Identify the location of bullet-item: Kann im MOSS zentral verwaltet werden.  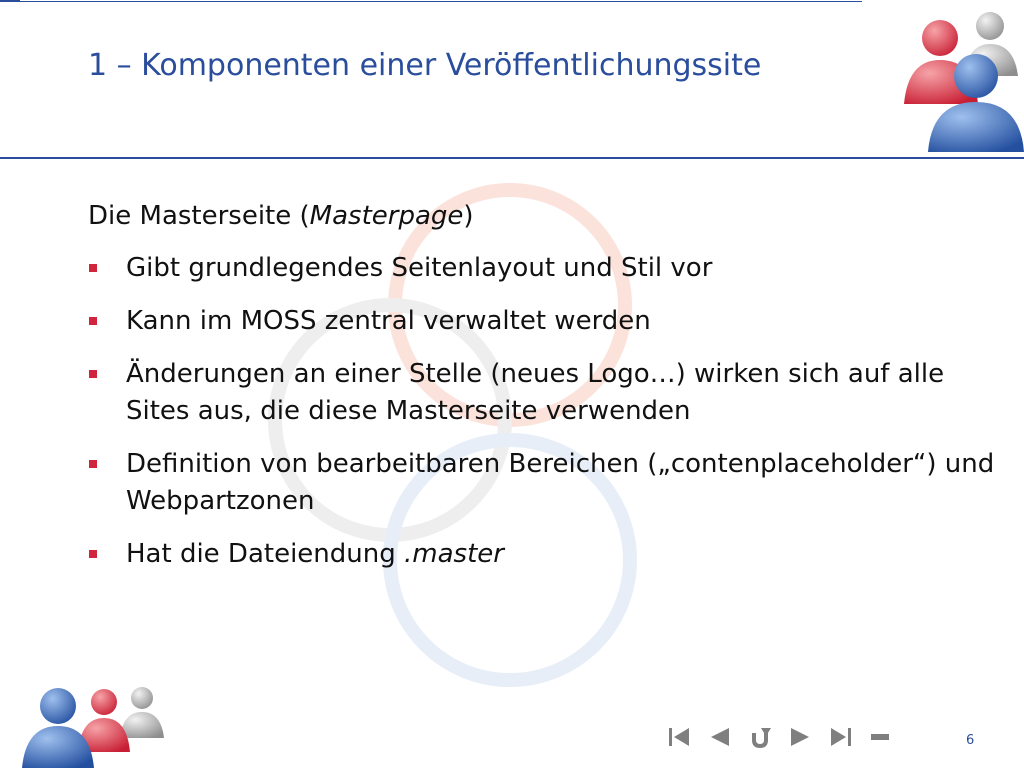
(543, 321).